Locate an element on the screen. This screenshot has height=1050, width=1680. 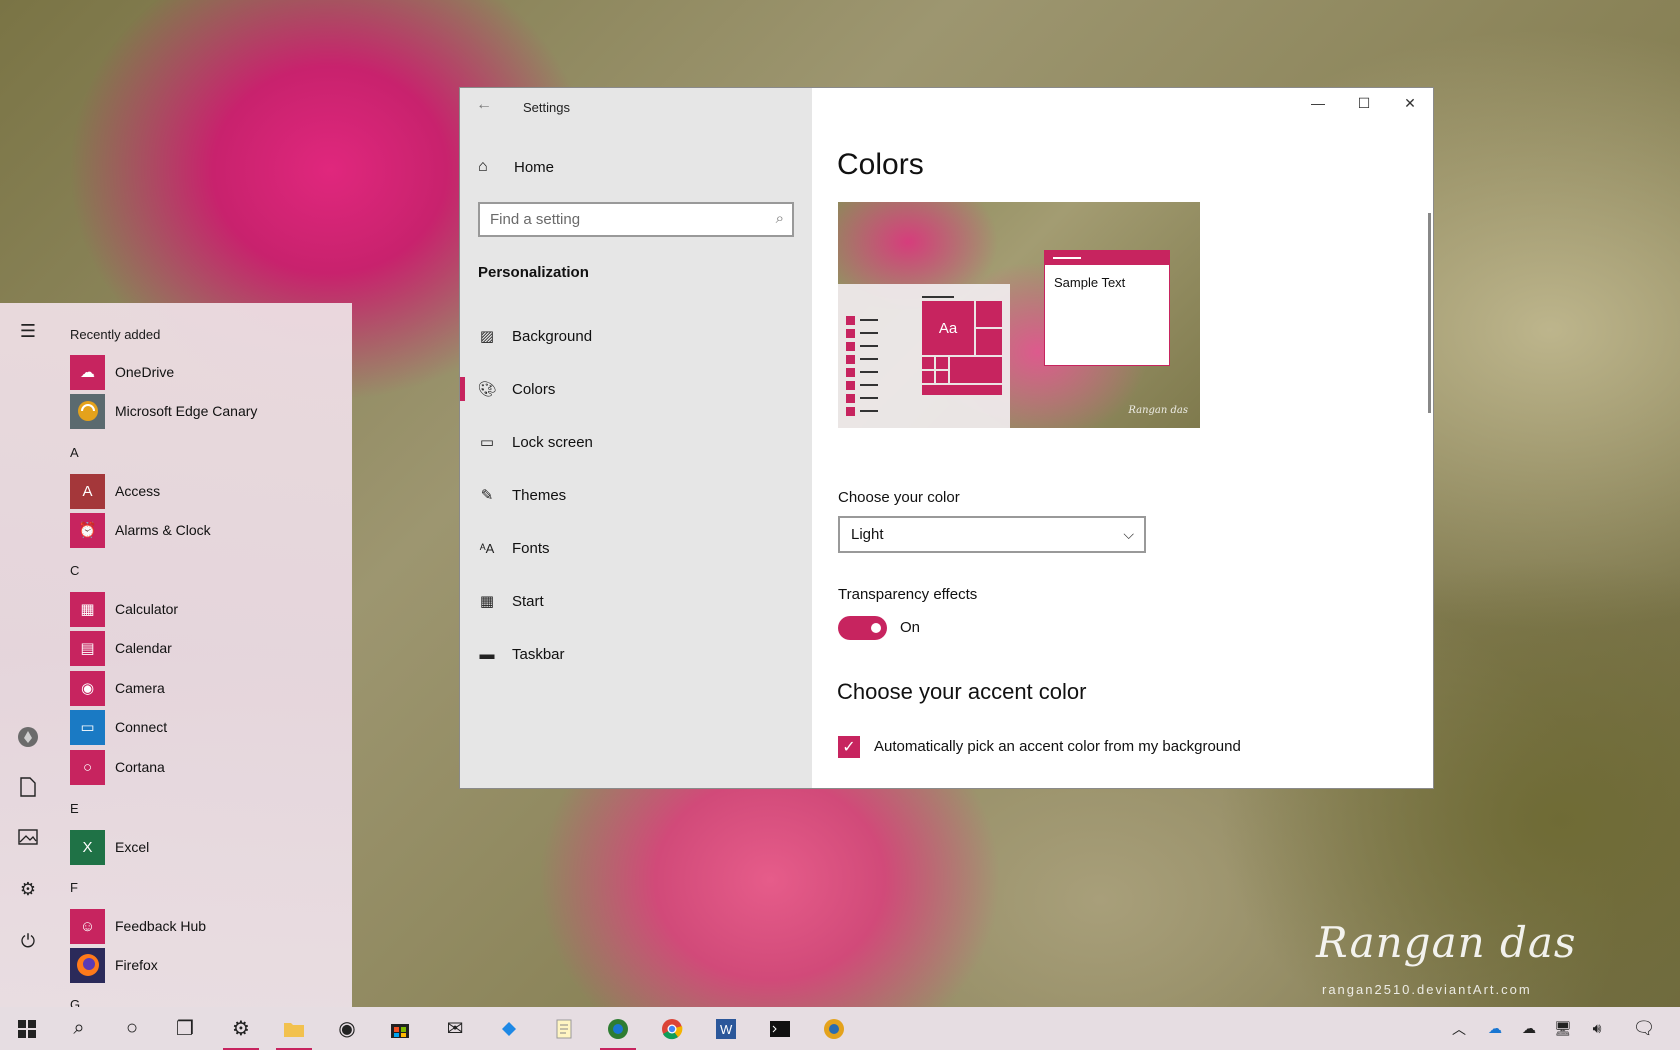
choose-color-dropdown: Light ⌵ is located at coordinates (992, 534).